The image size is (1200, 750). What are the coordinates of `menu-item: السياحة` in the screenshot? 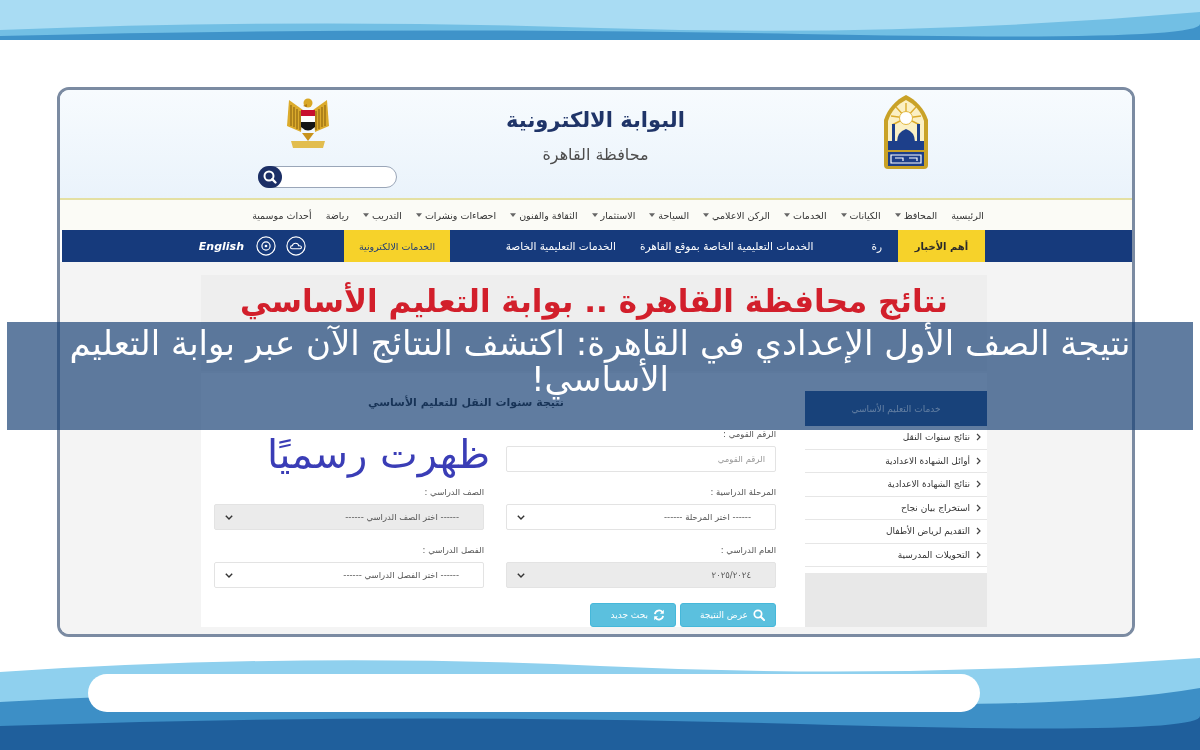 It's located at (669, 215).